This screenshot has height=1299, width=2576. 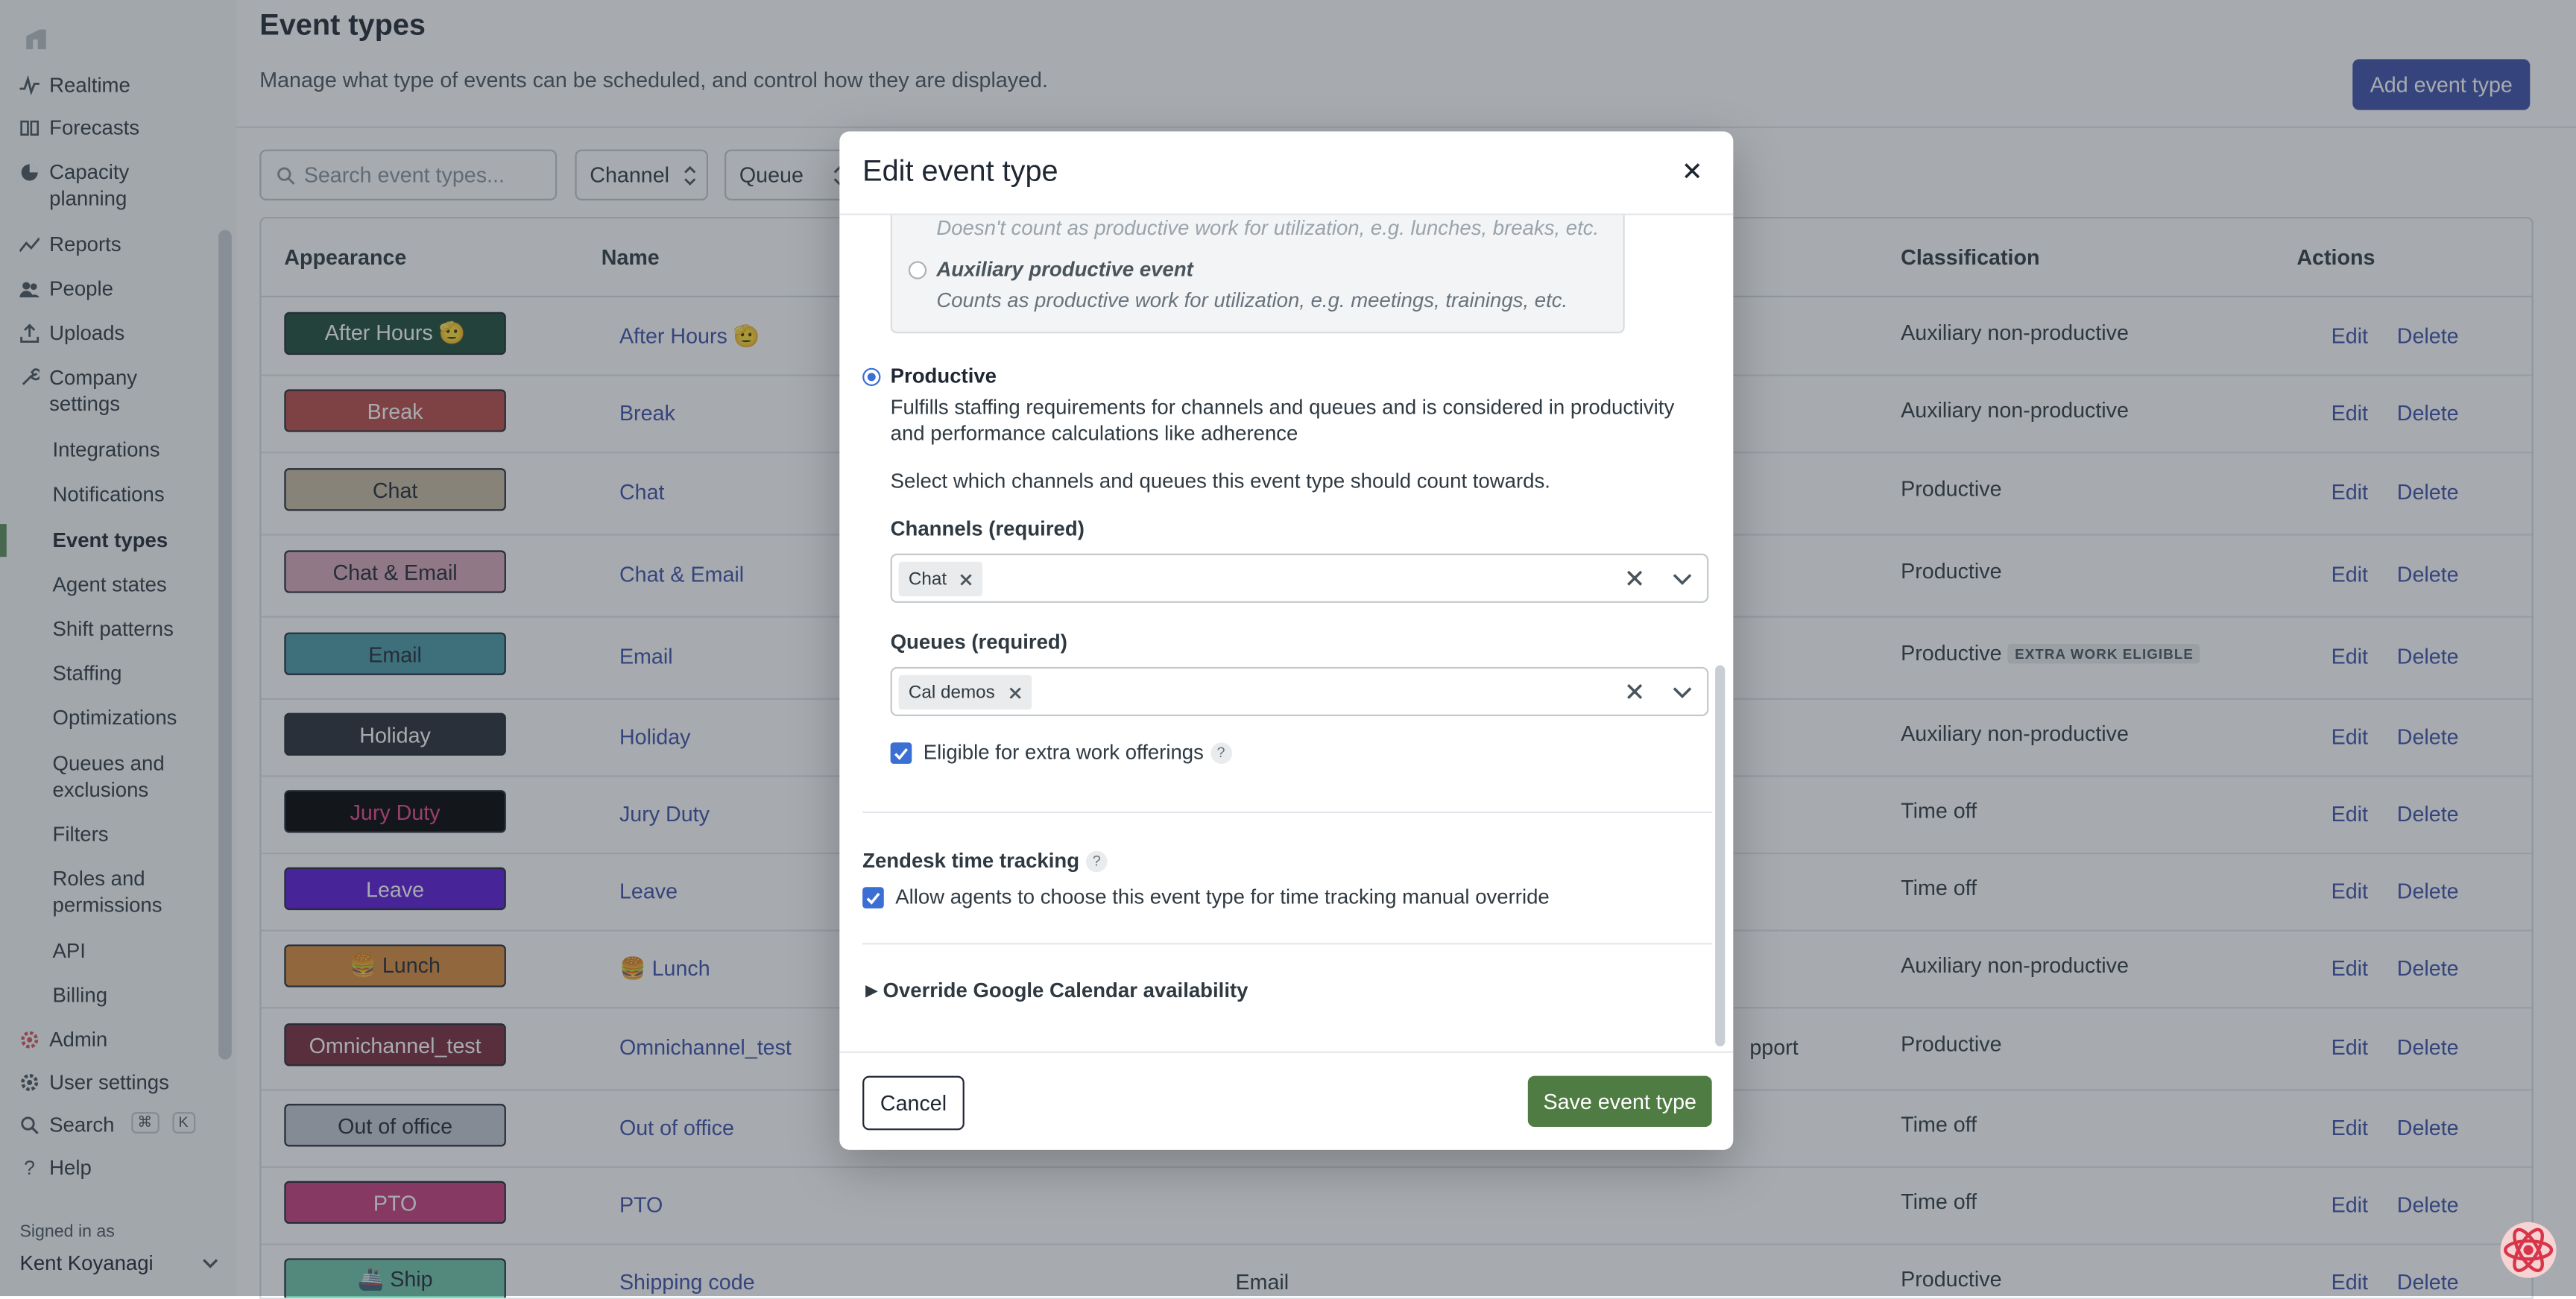 What do you see at coordinates (1299, 578) in the screenshot?
I see `channels-multiselect: Chat` at bounding box center [1299, 578].